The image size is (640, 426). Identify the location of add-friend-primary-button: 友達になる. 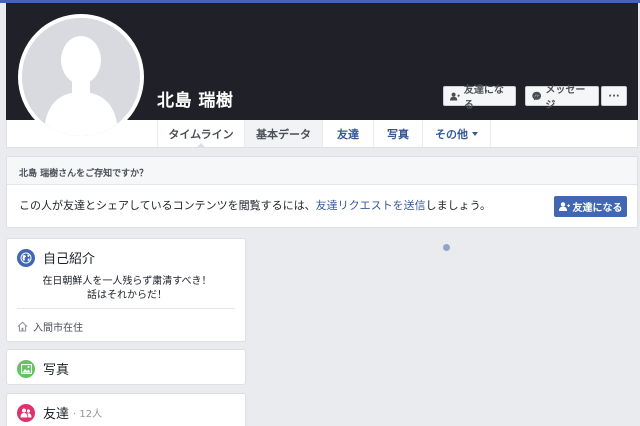
(590, 206).